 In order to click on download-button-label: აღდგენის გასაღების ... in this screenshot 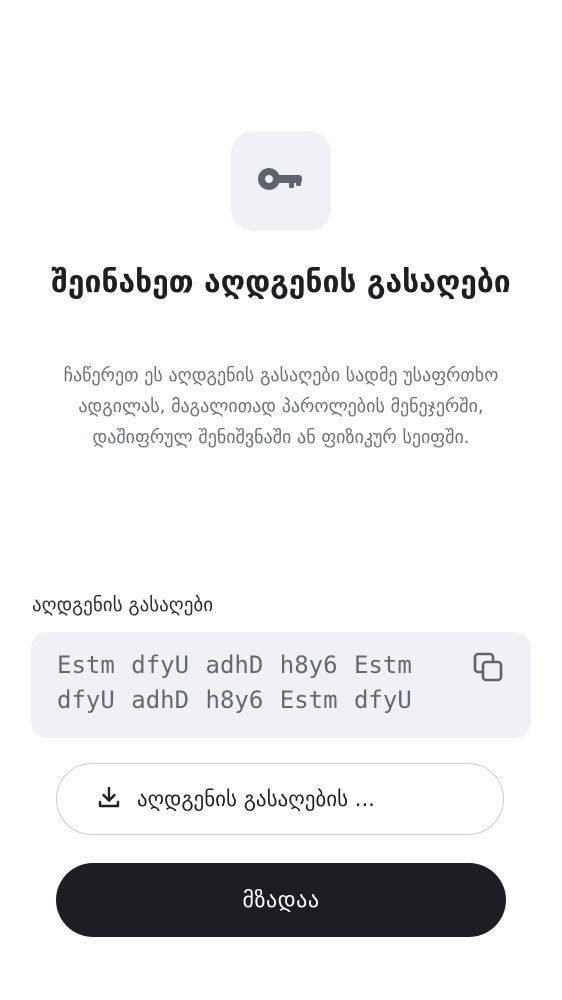, I will do `click(256, 799)`.